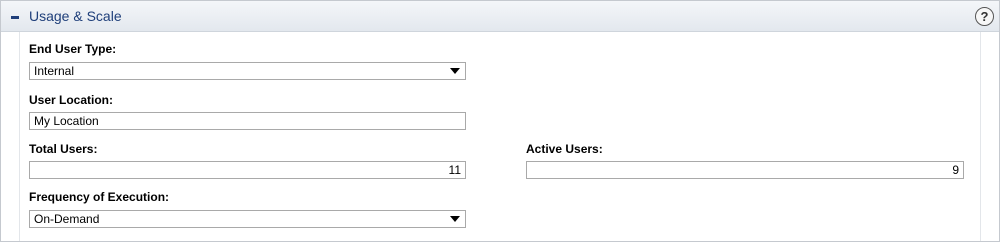 The width and height of the screenshot is (1000, 242). Describe the element at coordinates (15, 17) in the screenshot. I see `collapse-icon` at that location.